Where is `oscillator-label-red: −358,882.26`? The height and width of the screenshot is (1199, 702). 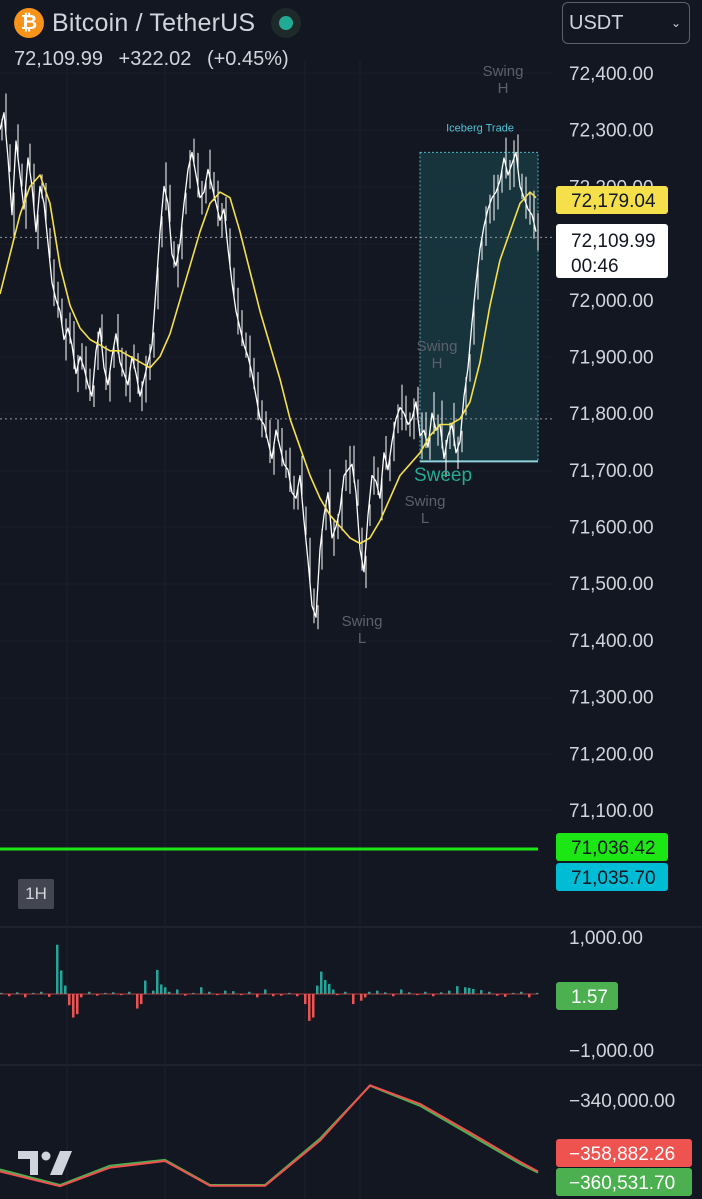
oscillator-label-red: −358,882.26 is located at coordinates (622, 1154).